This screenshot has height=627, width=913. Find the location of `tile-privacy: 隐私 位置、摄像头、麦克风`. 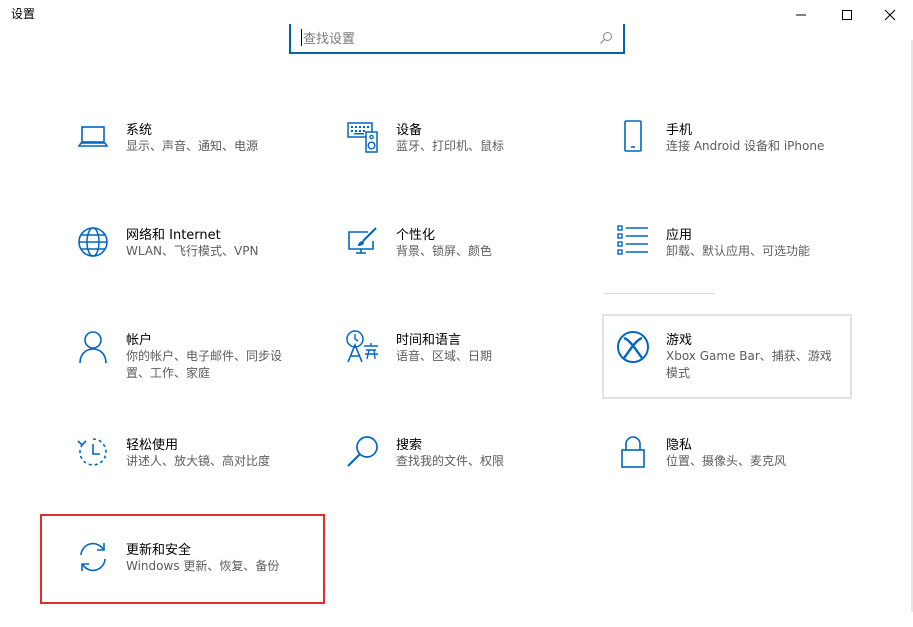

tile-privacy: 隐私 位置、摄像头、麦克风 is located at coordinates (730, 459).